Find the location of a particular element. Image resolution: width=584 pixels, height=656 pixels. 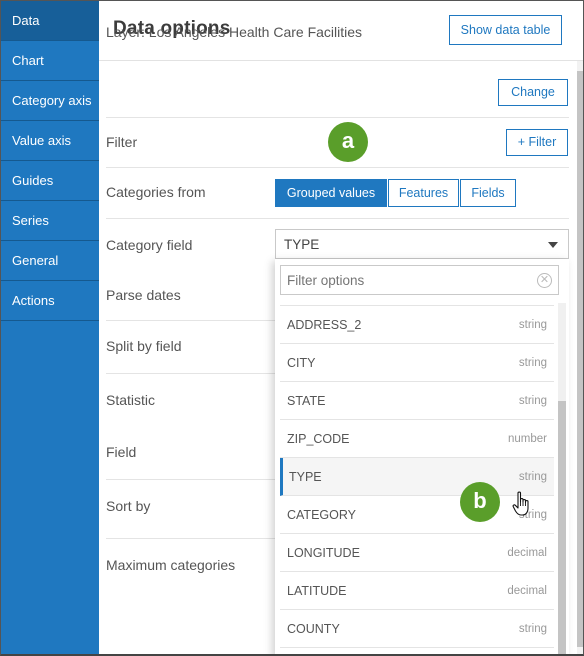

list-item: COUNTY string is located at coordinates (417, 629).